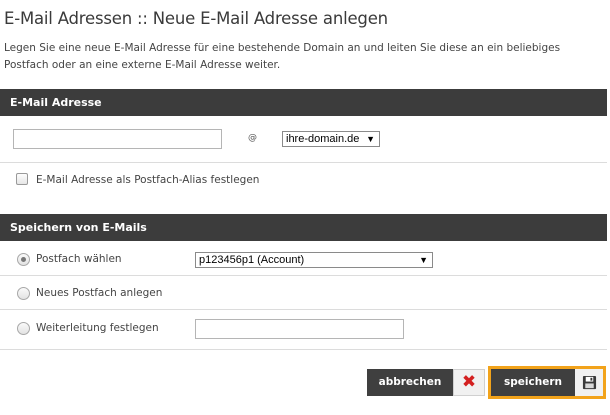  I want to click on radio-neues-postfach, so click(23, 293).